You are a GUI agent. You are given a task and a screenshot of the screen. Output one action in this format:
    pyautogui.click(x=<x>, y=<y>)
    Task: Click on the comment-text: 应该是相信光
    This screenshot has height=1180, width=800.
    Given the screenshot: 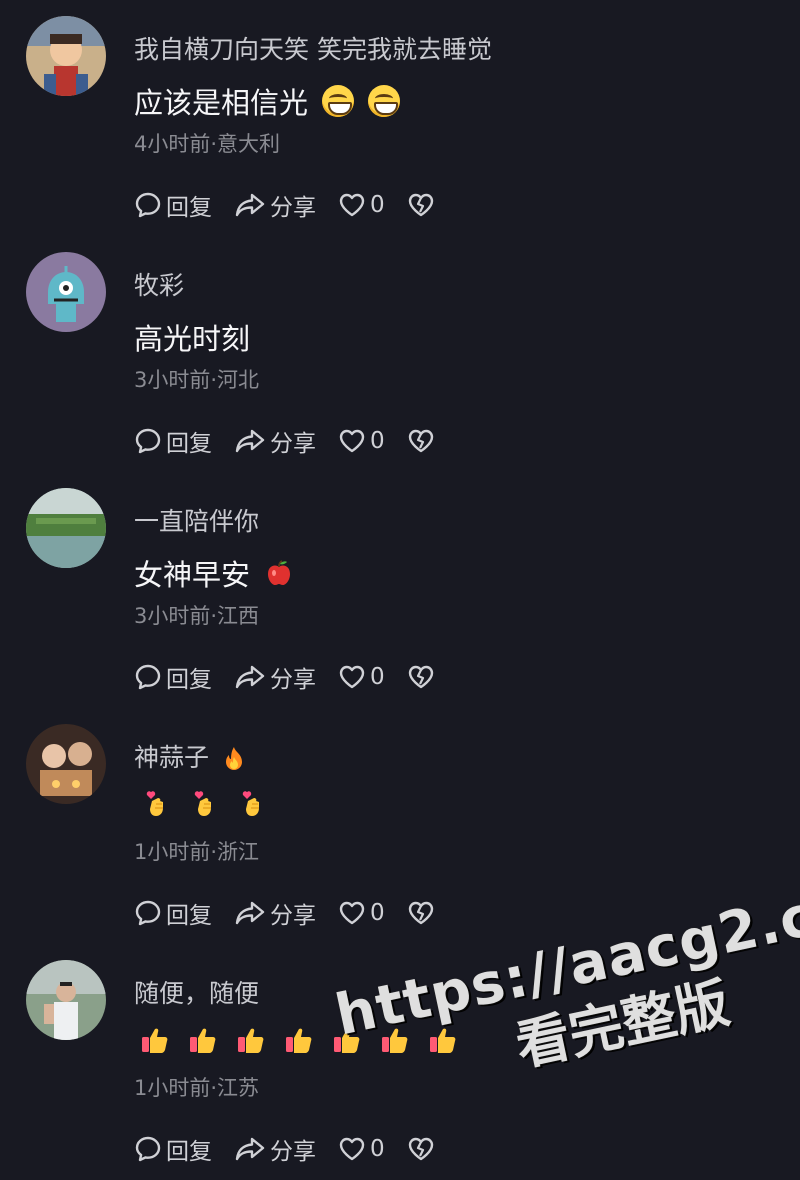 What is the action you would take?
    pyautogui.click(x=267, y=101)
    